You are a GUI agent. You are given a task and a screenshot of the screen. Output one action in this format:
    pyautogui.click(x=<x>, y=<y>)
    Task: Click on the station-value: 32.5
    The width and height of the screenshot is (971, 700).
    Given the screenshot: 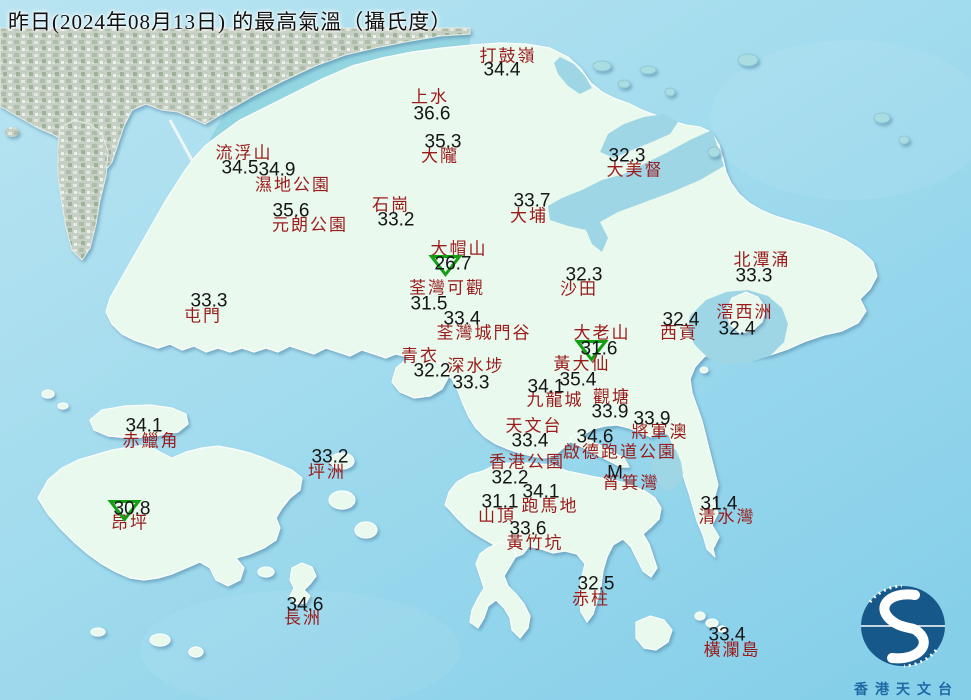 What is the action you would take?
    pyautogui.click(x=596, y=584)
    